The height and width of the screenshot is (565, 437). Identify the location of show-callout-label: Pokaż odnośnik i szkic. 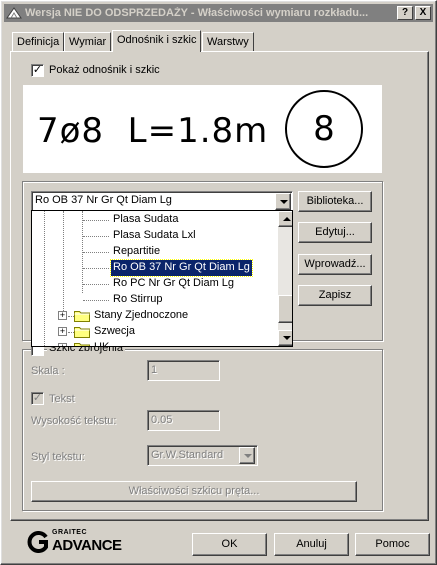
(104, 70).